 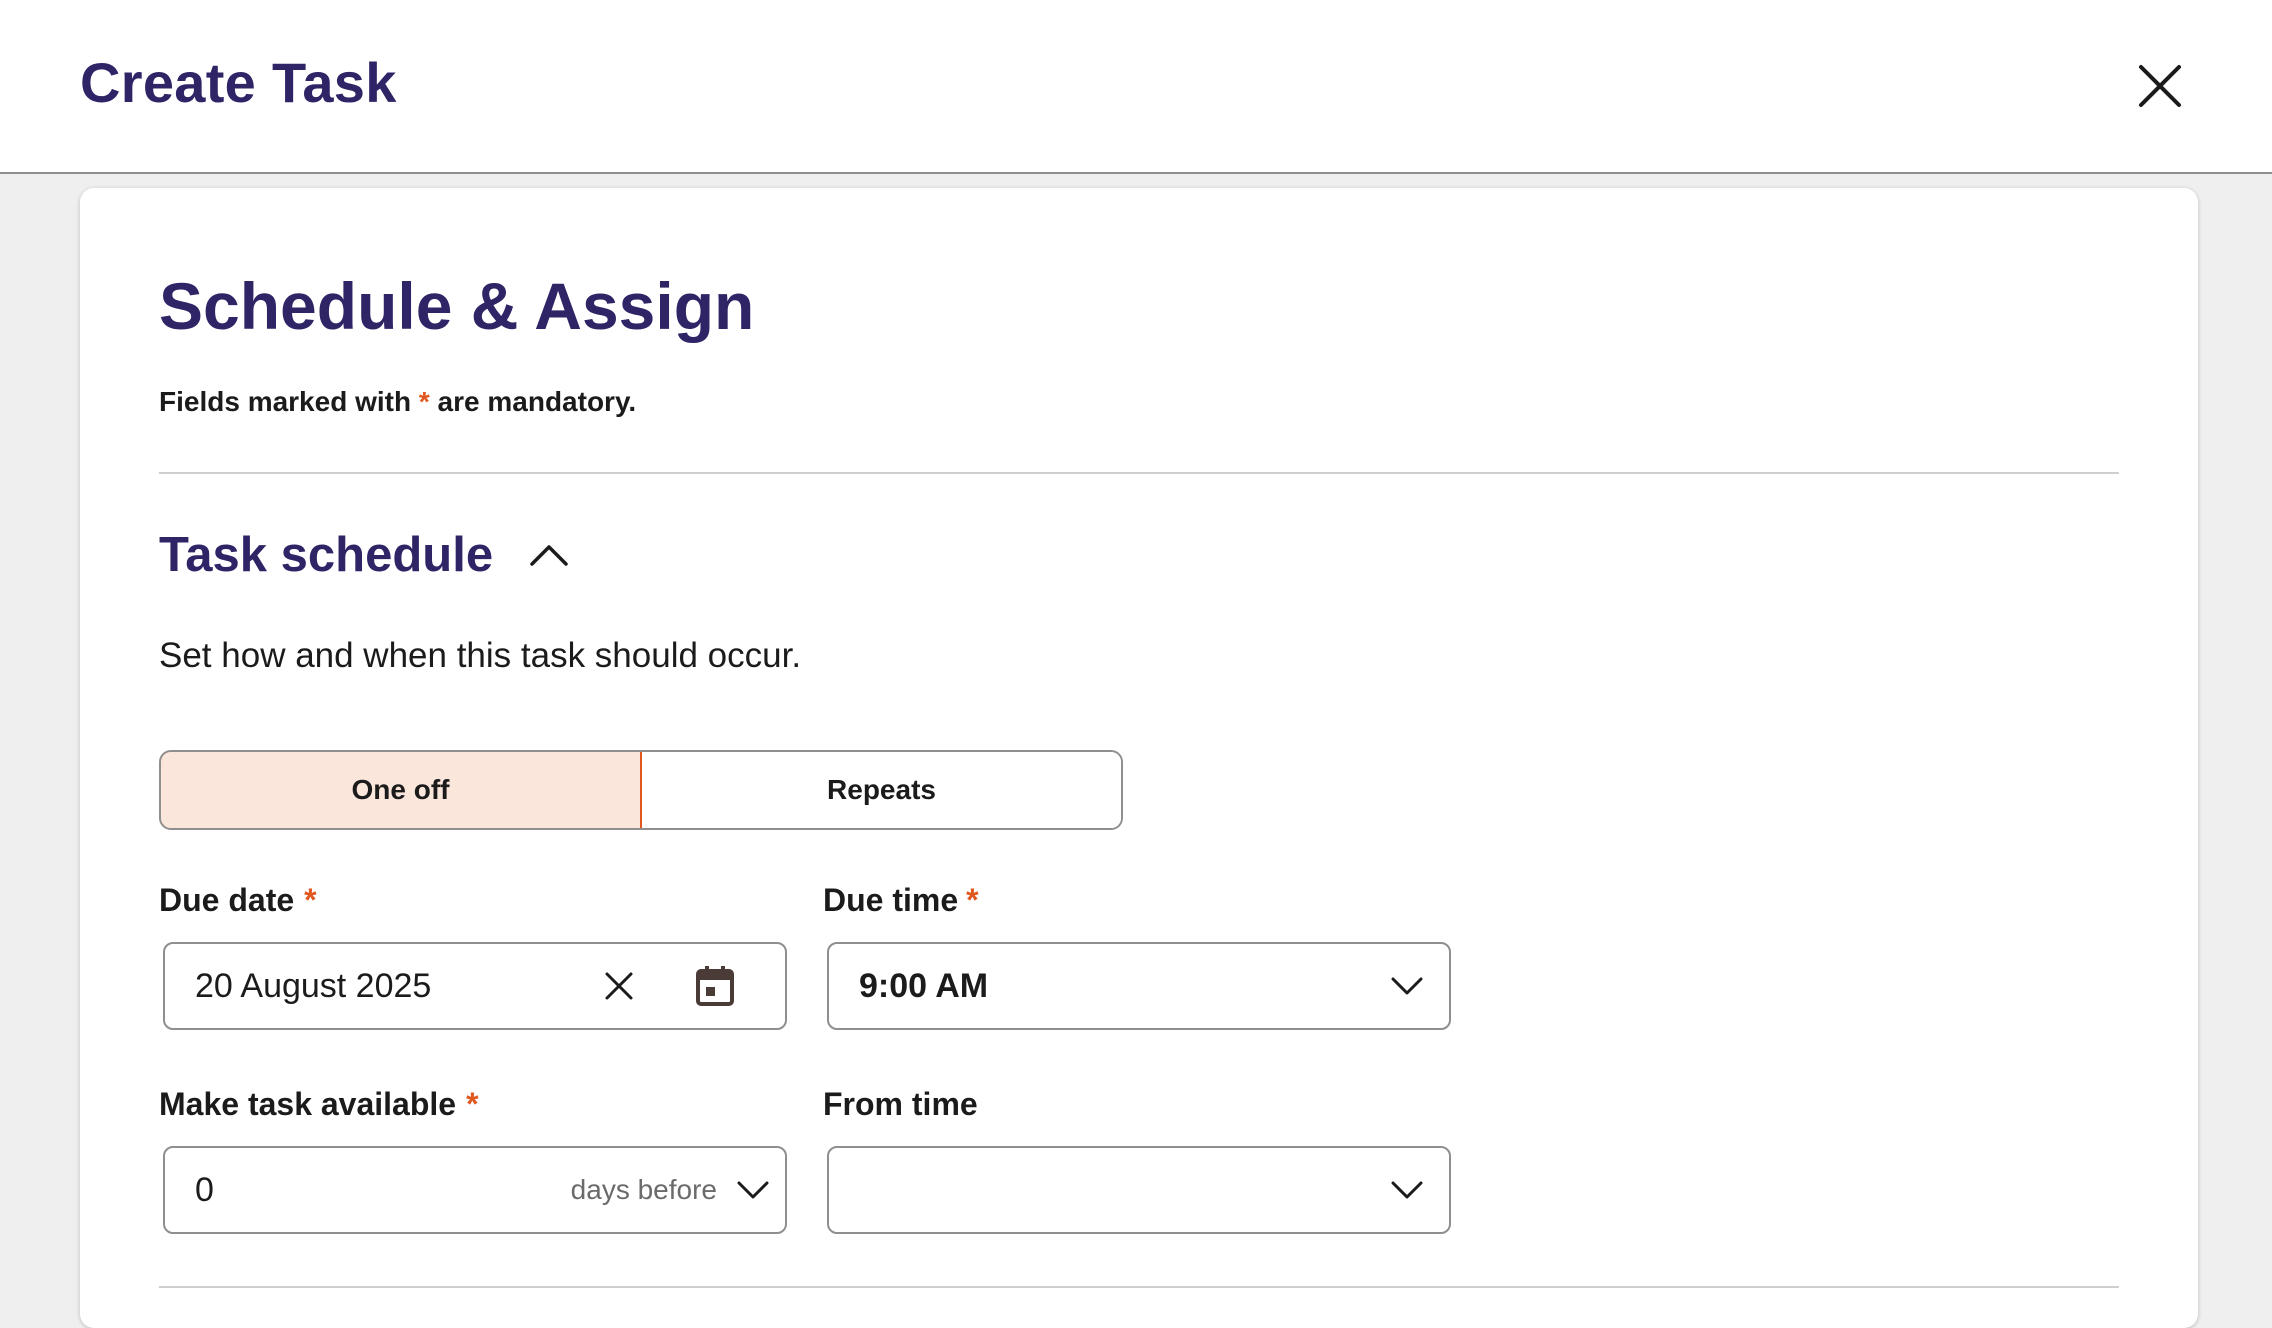 I want to click on from-time-select, so click(x=1139, y=1190).